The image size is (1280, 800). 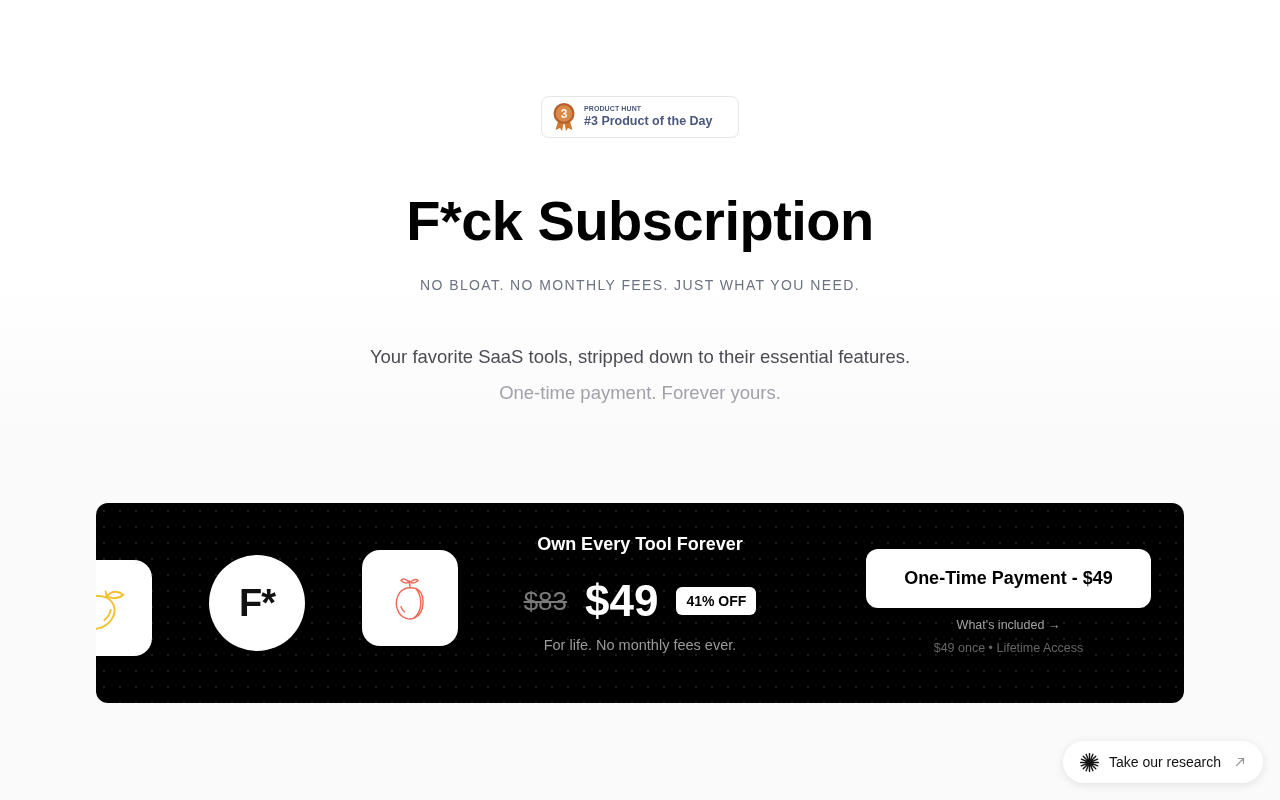 What do you see at coordinates (1008, 648) in the screenshot?
I see `price-summary: $49 once • Lifetime Access` at bounding box center [1008, 648].